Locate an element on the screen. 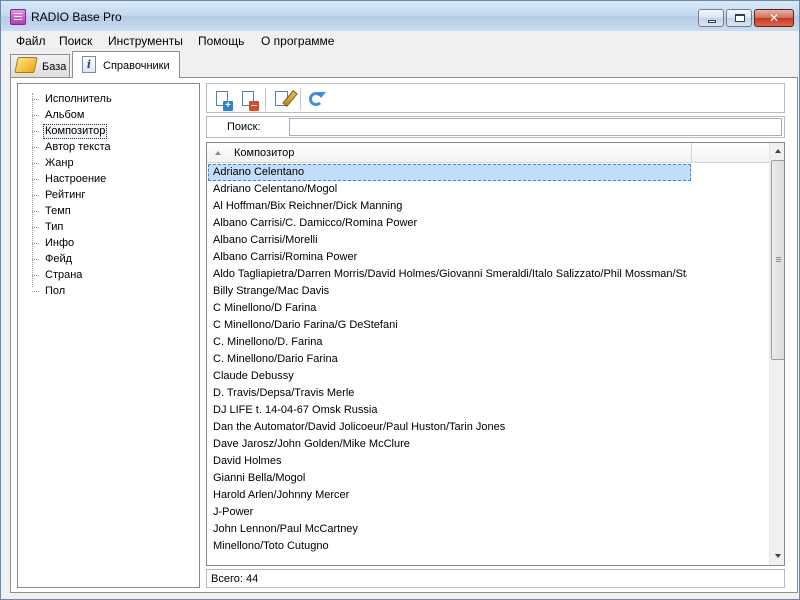 This screenshot has width=800, height=600. table-row: C Minellono/D Farina is located at coordinates (488, 308).